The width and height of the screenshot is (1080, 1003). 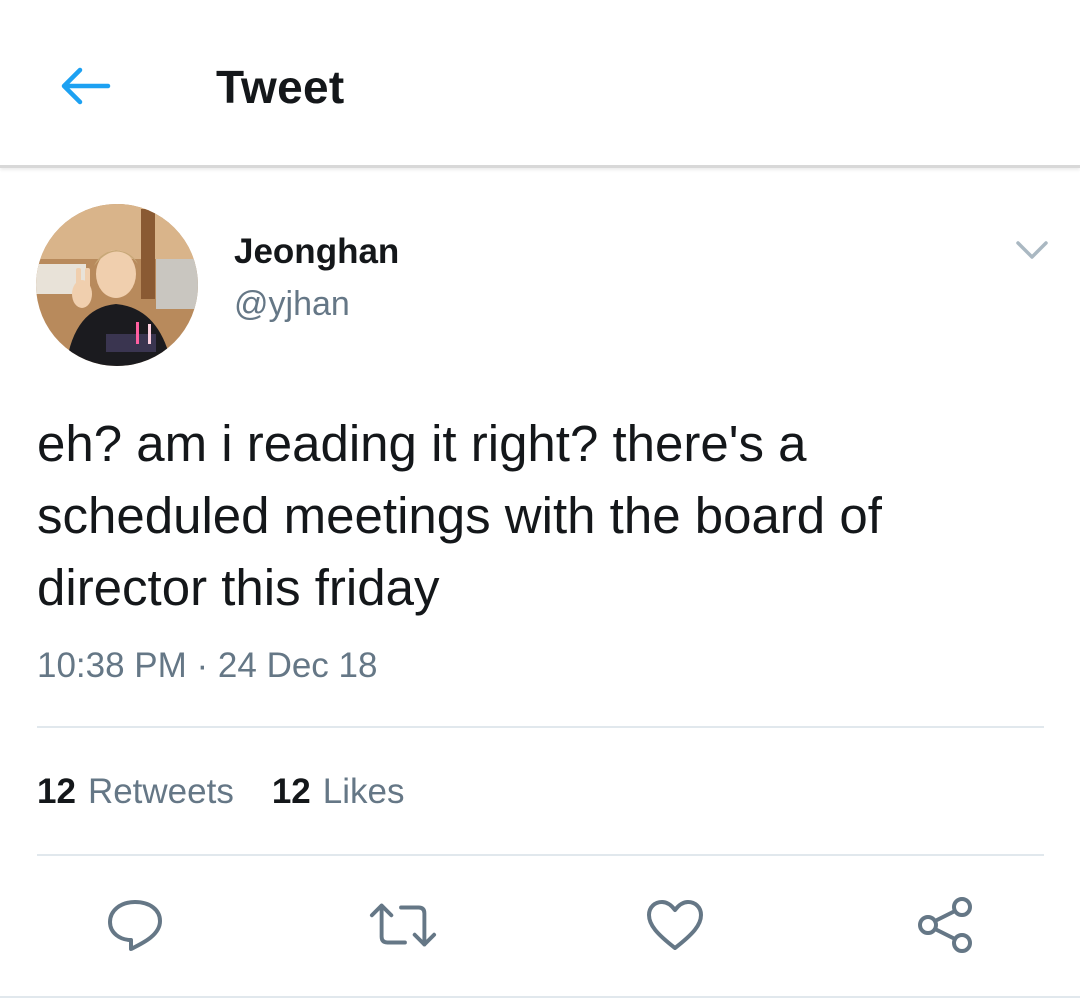 I want to click on likes-count: 12, so click(x=291, y=791).